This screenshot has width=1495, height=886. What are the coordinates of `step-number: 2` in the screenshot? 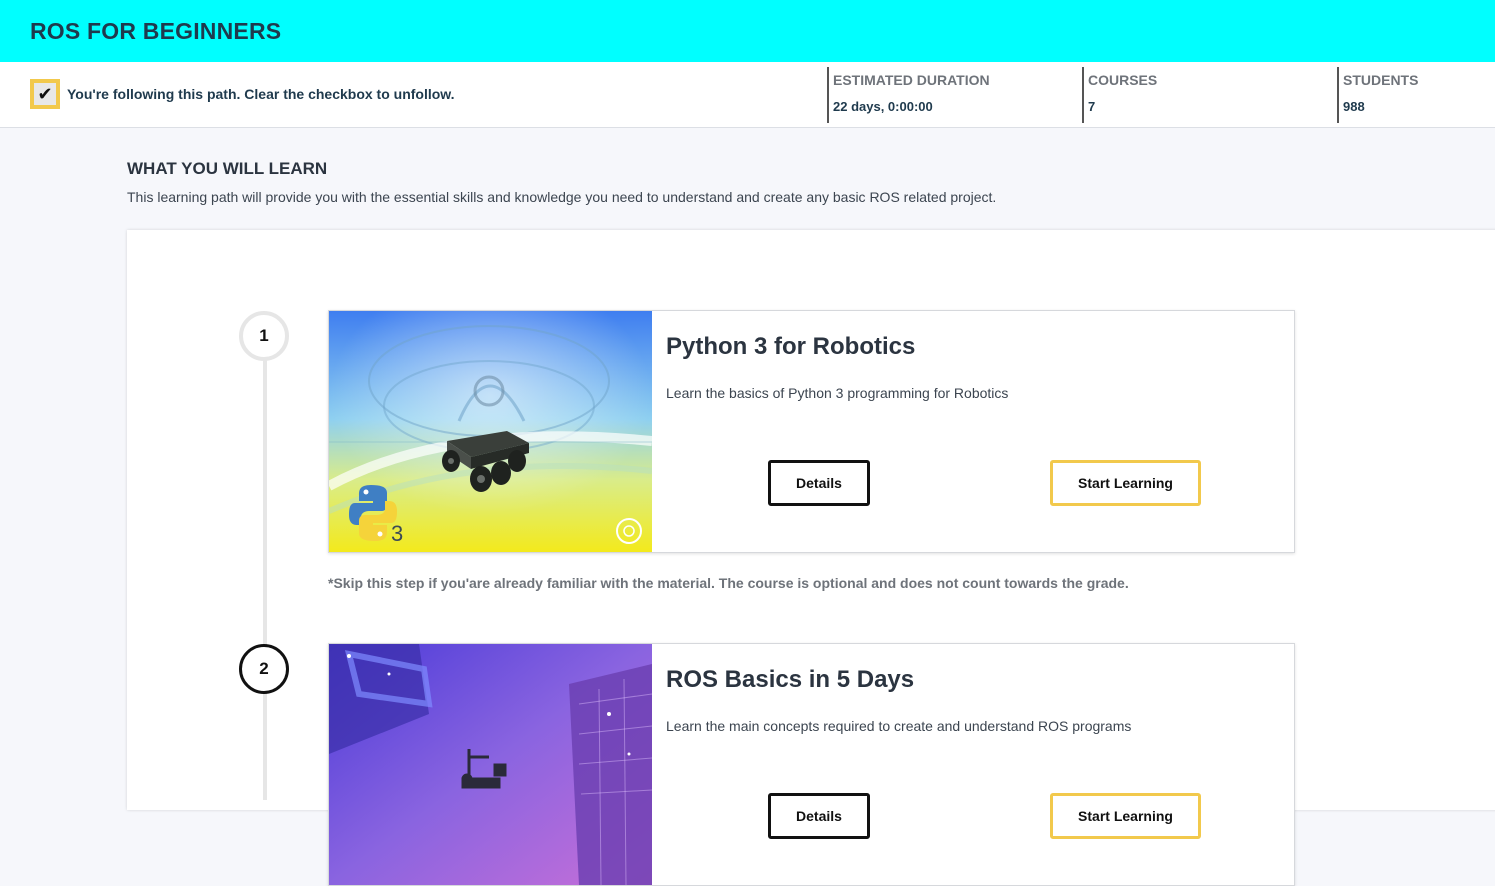 It's located at (264, 668).